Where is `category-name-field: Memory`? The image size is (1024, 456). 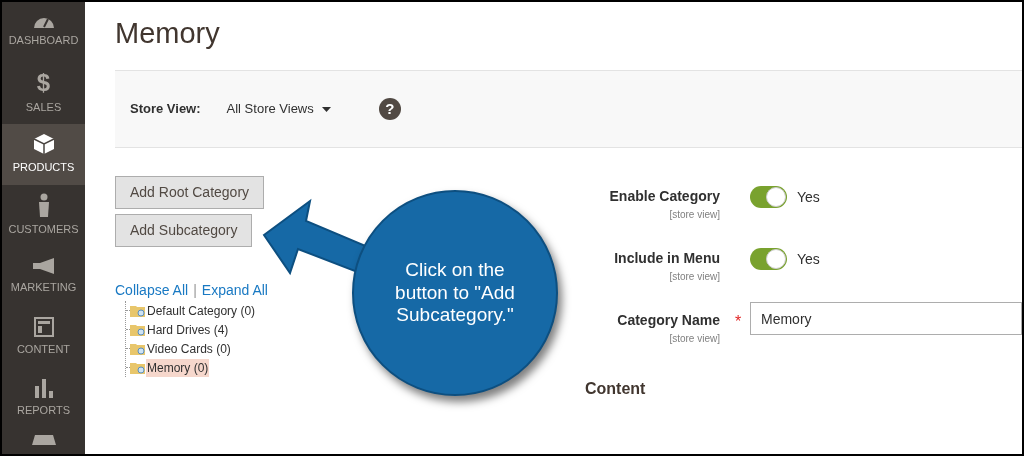
category-name-field: Memory is located at coordinates (886, 318).